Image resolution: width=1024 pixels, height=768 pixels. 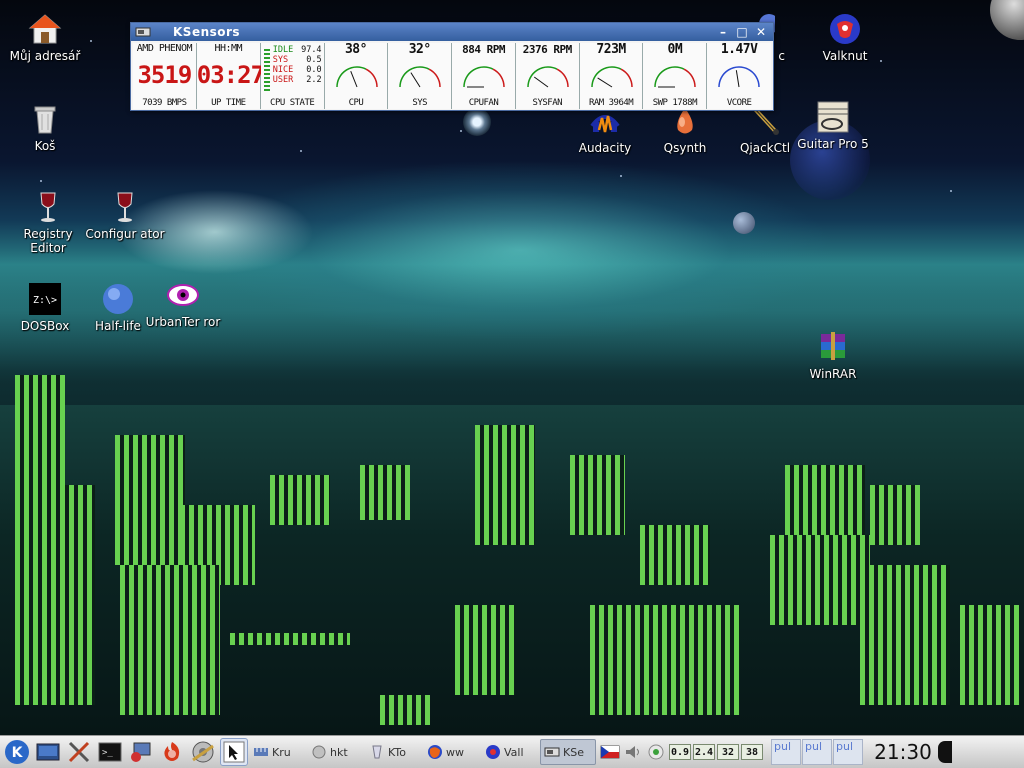 I want to click on cpu-monitor-value: 38, so click(x=752, y=752).